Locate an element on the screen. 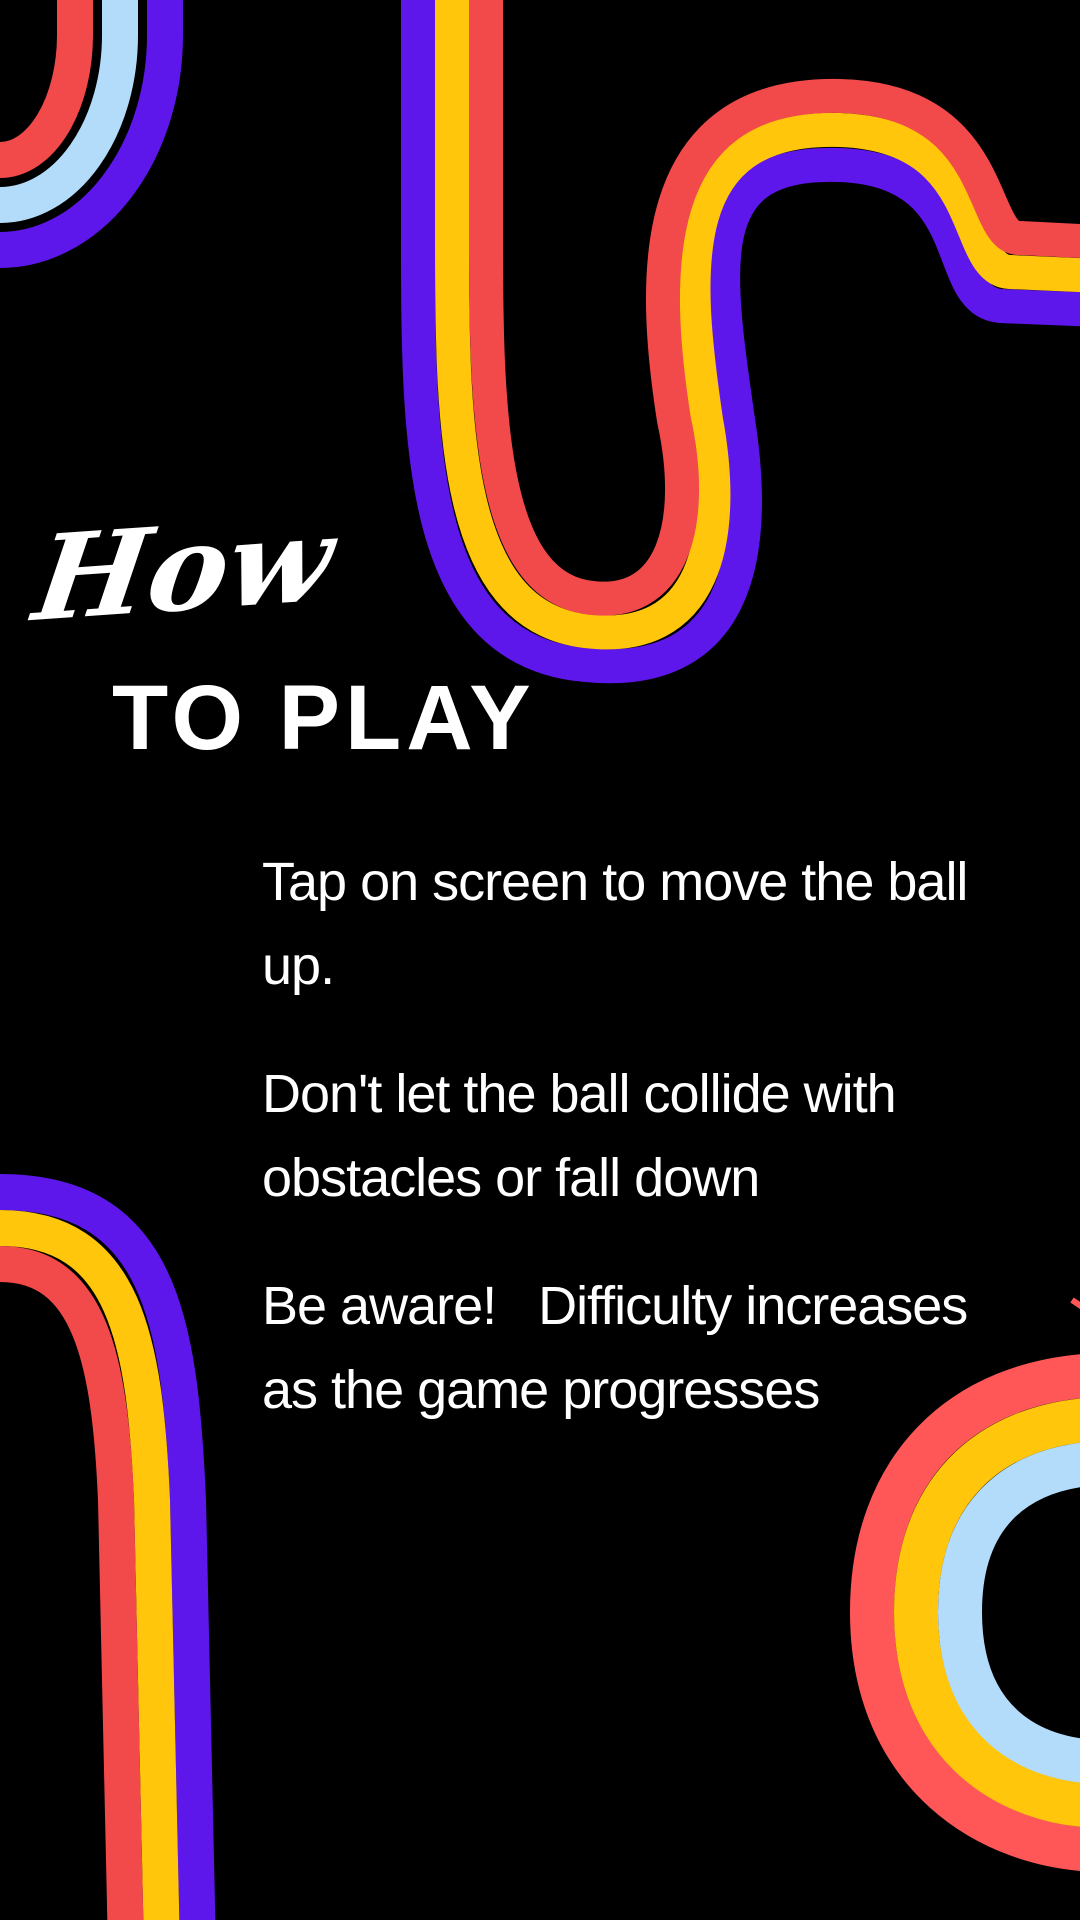 This screenshot has height=1920, width=1080. instruction-tap: Tap on screen to move the ball up. is located at coordinates (622, 924).